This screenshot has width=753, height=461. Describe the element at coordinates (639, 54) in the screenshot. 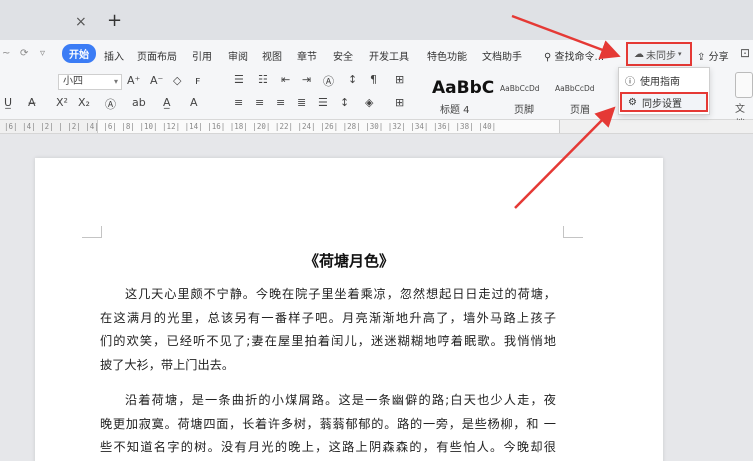

I see `cloud-icon: ☁` at that location.